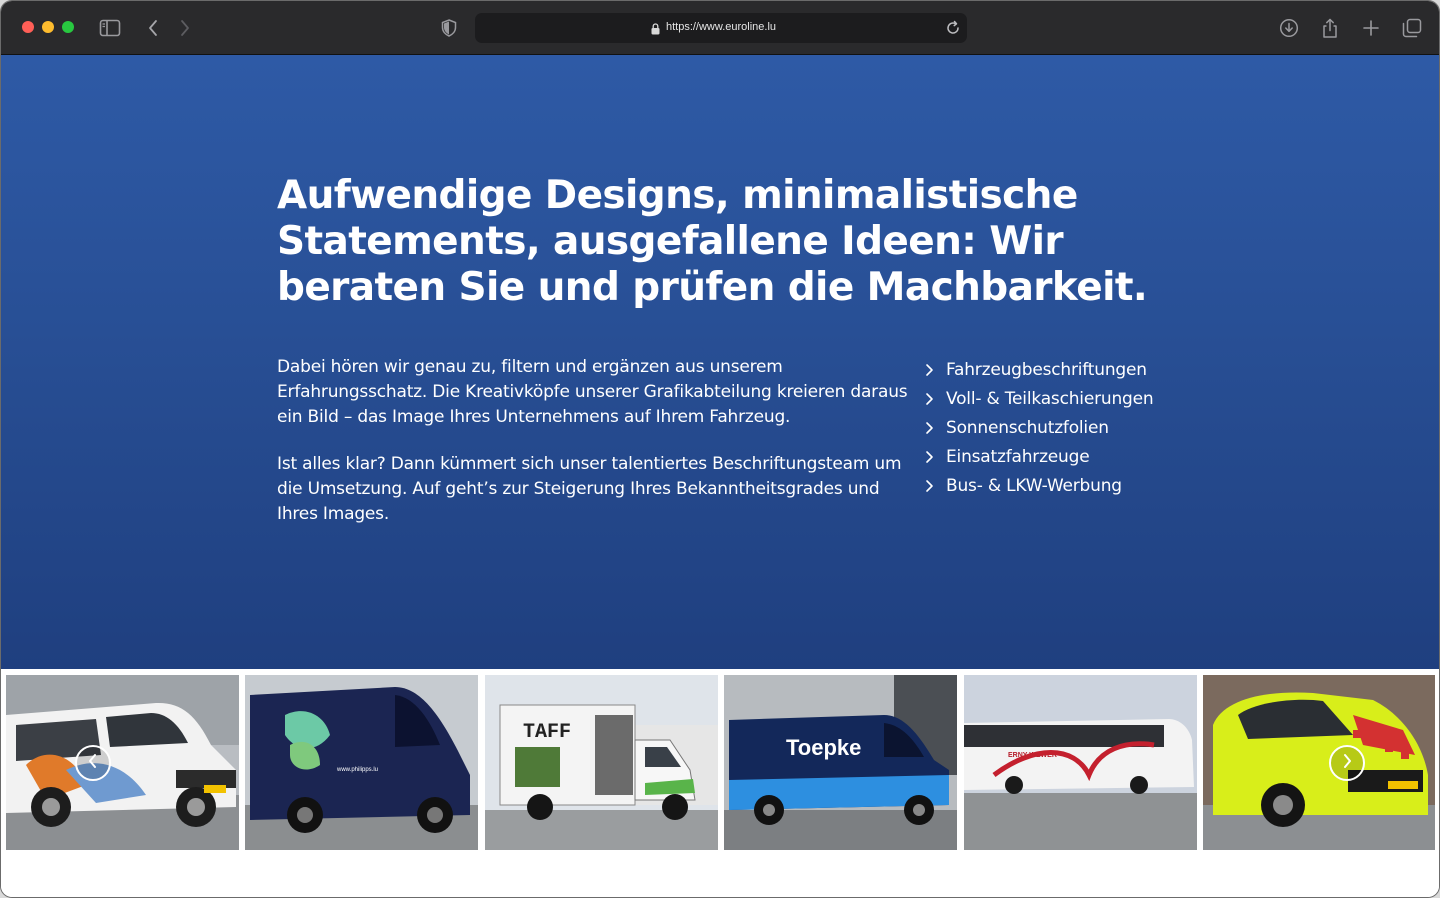 Image resolution: width=1440 pixels, height=898 pixels. I want to click on service-link-einsatzfahrzeuge: Einsatzfahrzeuge, so click(1039, 456).